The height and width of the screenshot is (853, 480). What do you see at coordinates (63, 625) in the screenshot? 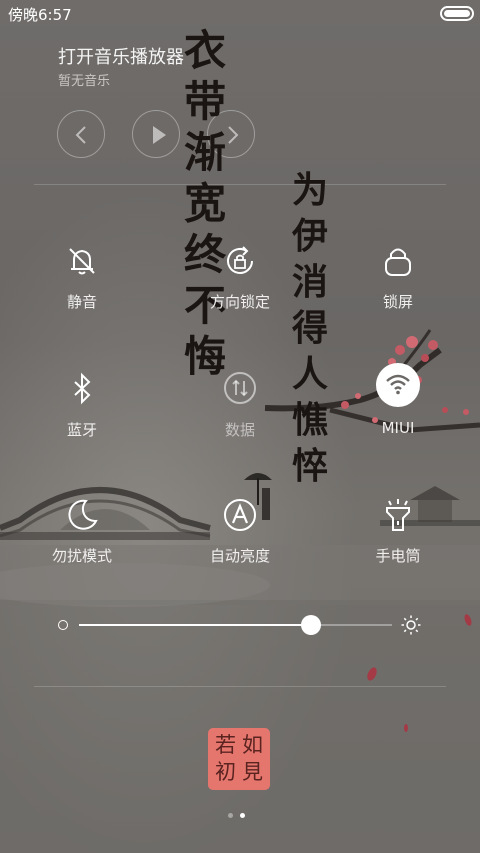
I see `brightness-low-icon` at bounding box center [63, 625].